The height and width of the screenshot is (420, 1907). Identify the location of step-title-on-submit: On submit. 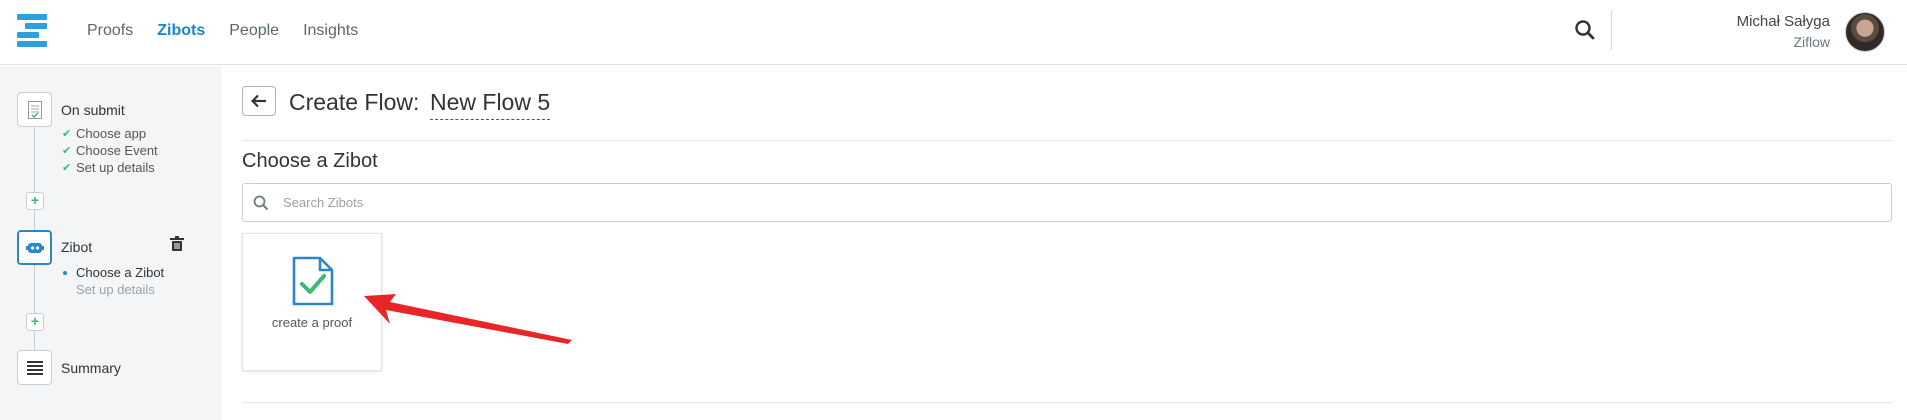
(93, 110).